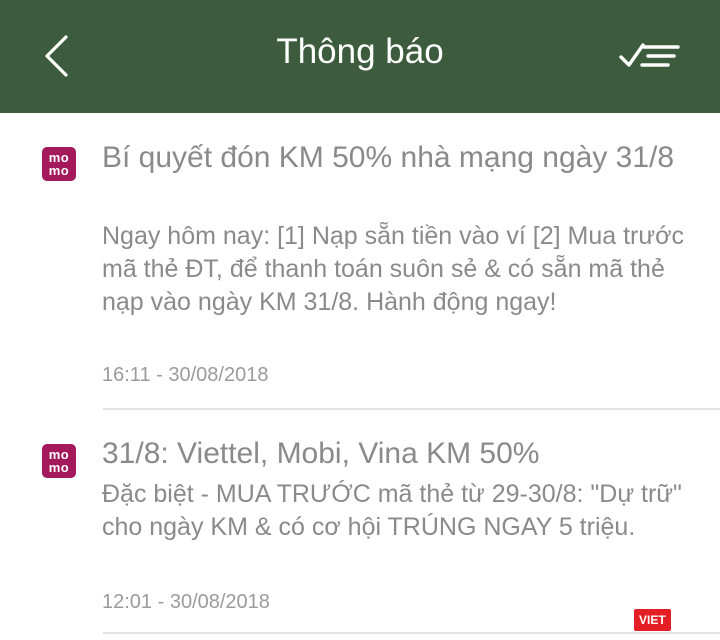 This screenshot has height=640, width=720. I want to click on watermark-logo: VIET, so click(652, 620).